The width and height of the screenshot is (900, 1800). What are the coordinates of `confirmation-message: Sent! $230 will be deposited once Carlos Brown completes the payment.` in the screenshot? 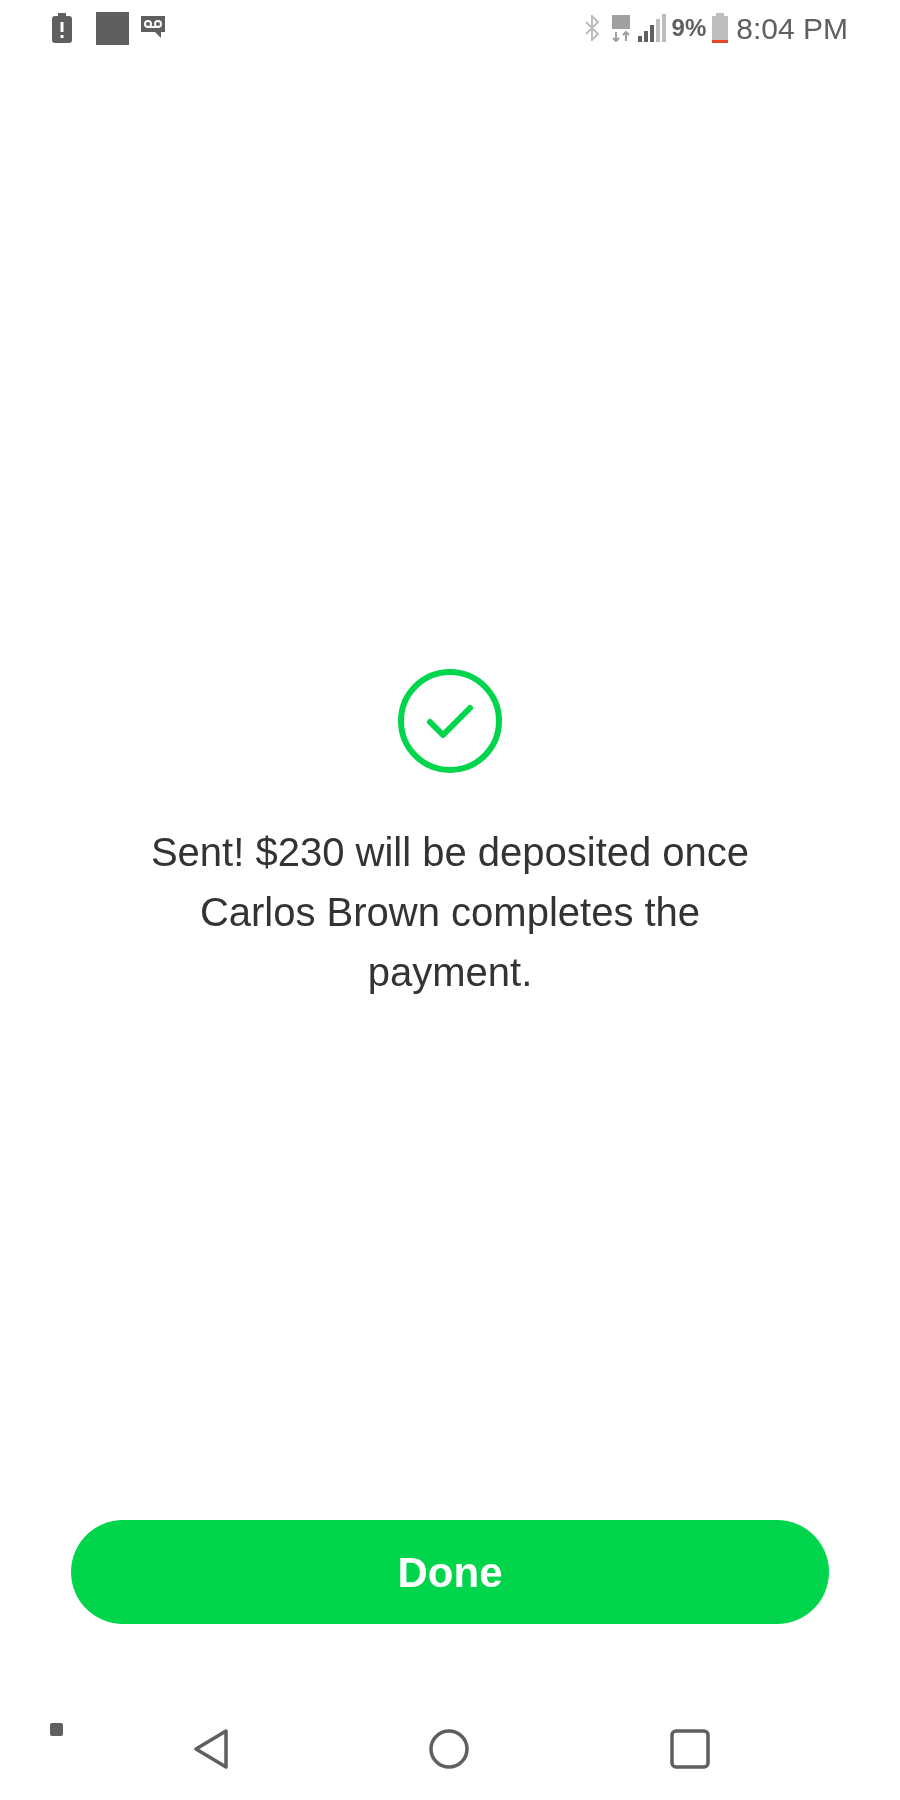 It's located at (450, 912).